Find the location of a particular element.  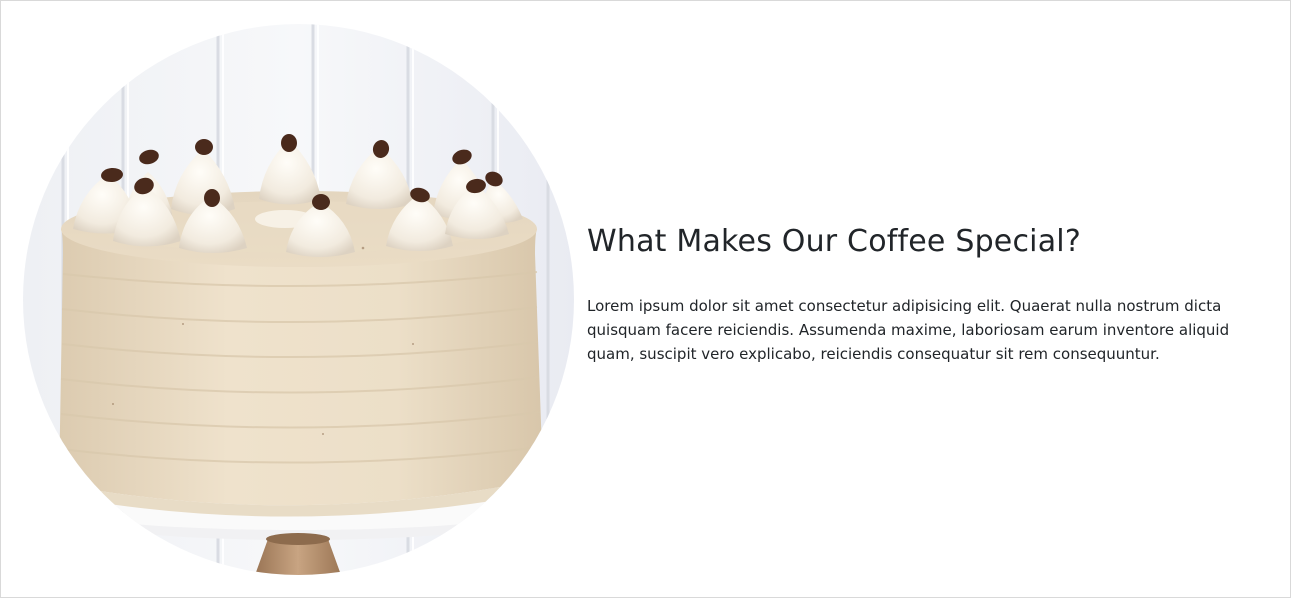

section-title: What Makes Our Coffee Special? is located at coordinates (834, 241).